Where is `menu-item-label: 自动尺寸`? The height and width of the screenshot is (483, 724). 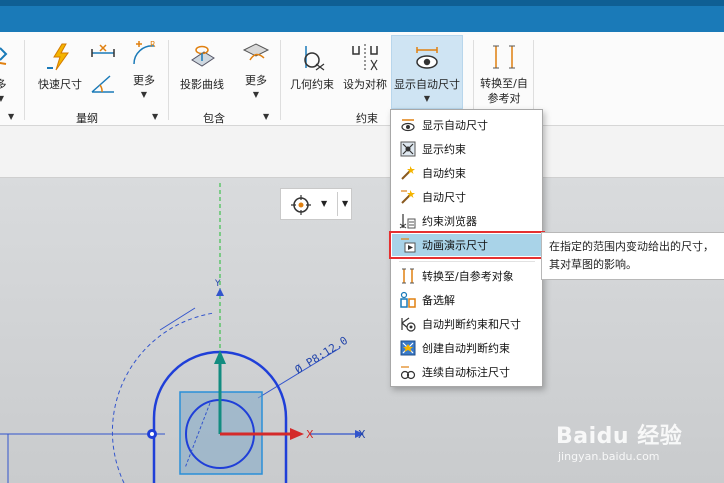 menu-item-label: 自动尺寸 is located at coordinates (444, 197).